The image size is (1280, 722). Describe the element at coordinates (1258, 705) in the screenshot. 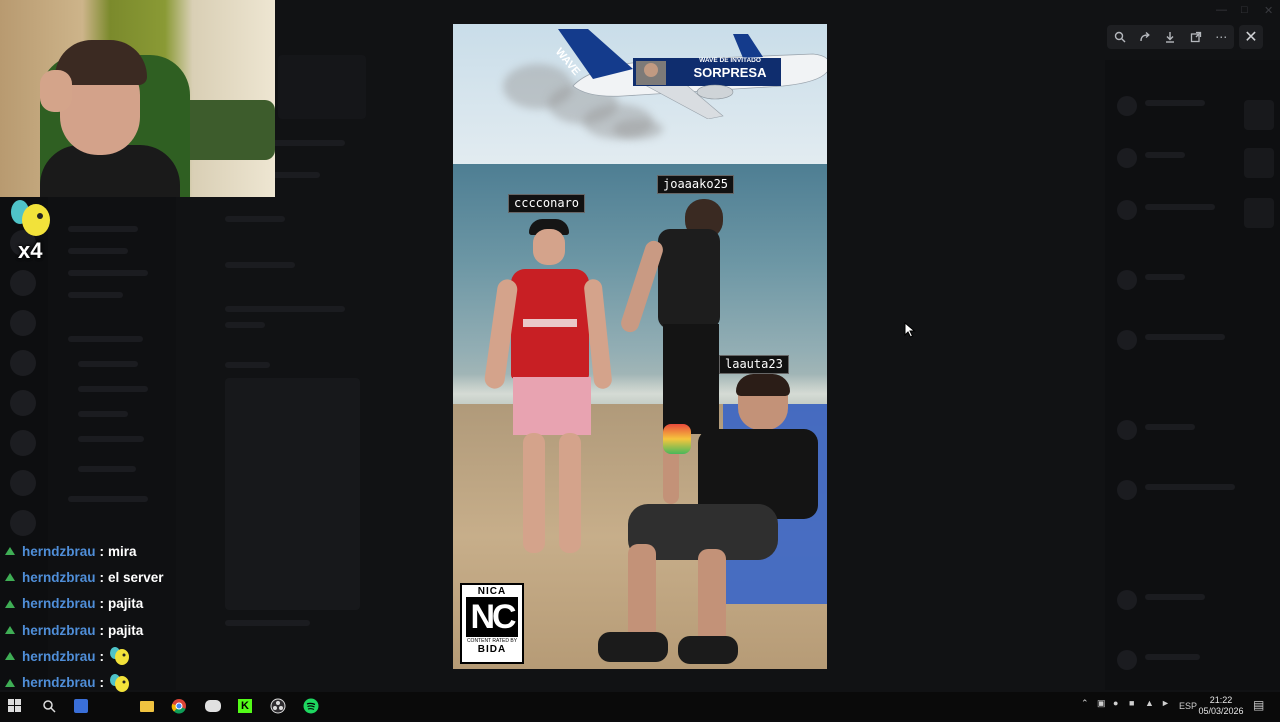

I see `notifications-icon: ▤` at that location.